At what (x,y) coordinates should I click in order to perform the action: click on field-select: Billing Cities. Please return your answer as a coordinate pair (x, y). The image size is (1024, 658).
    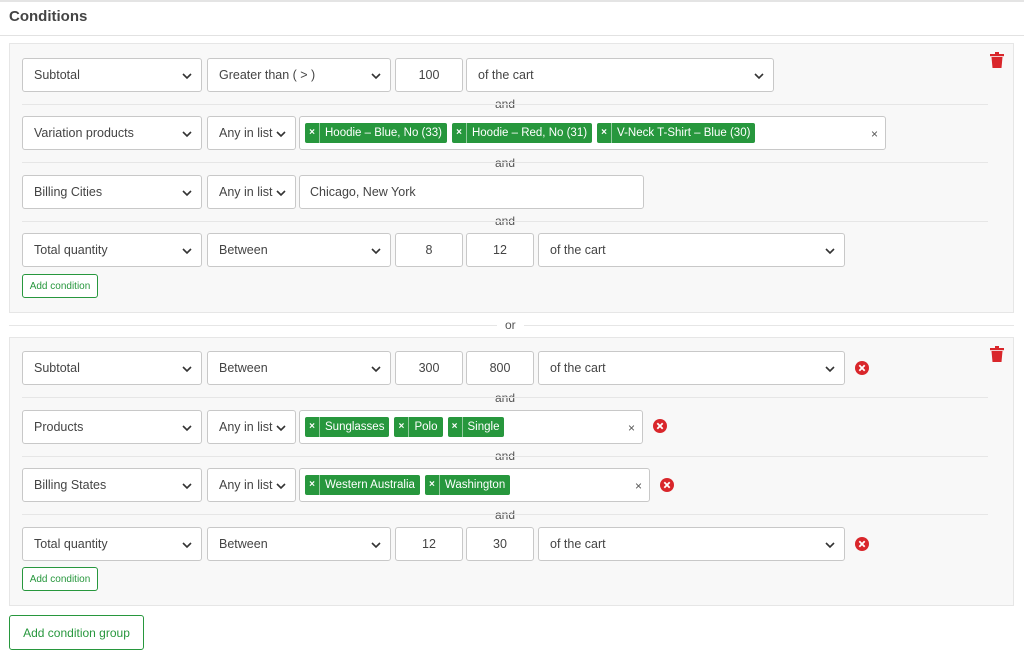
    Looking at the image, I should click on (112, 192).